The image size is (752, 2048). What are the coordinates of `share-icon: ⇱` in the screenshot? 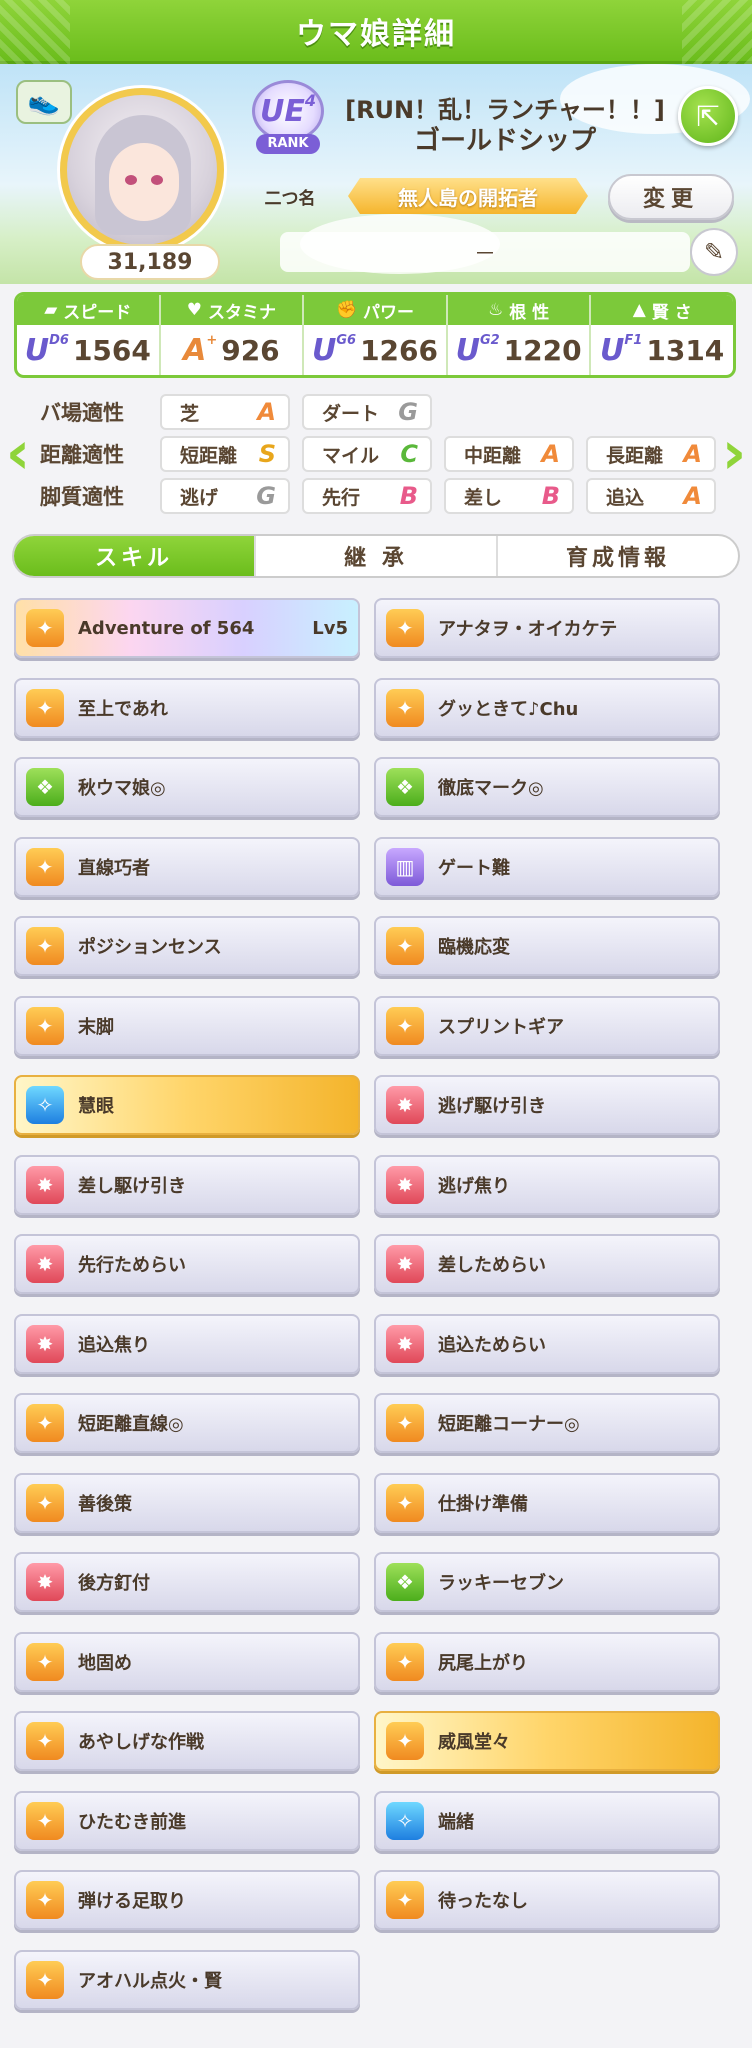 It's located at (708, 116).